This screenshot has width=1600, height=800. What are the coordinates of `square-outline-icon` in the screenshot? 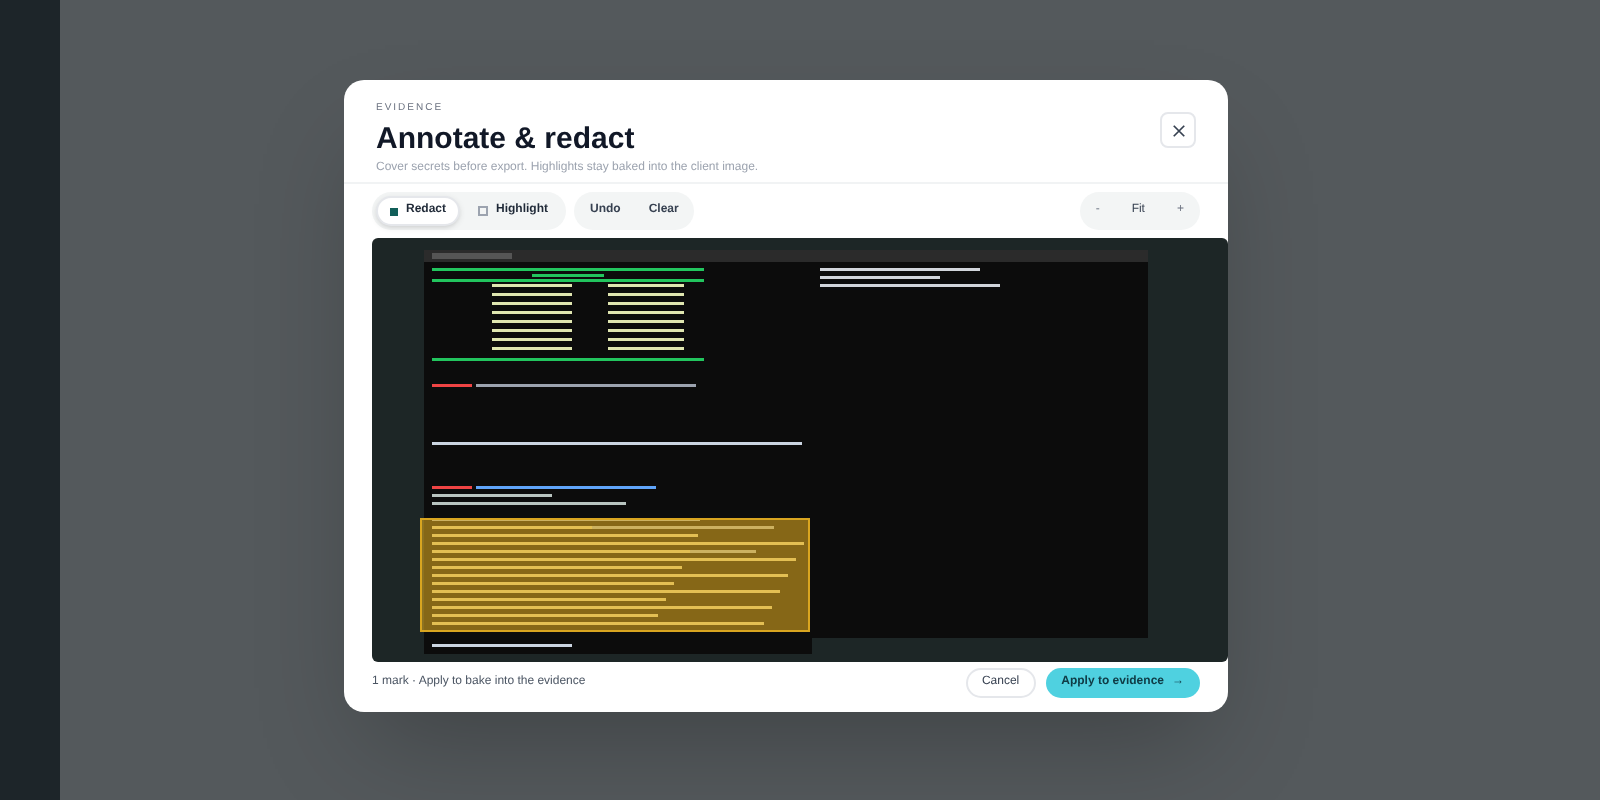 It's located at (483, 211).